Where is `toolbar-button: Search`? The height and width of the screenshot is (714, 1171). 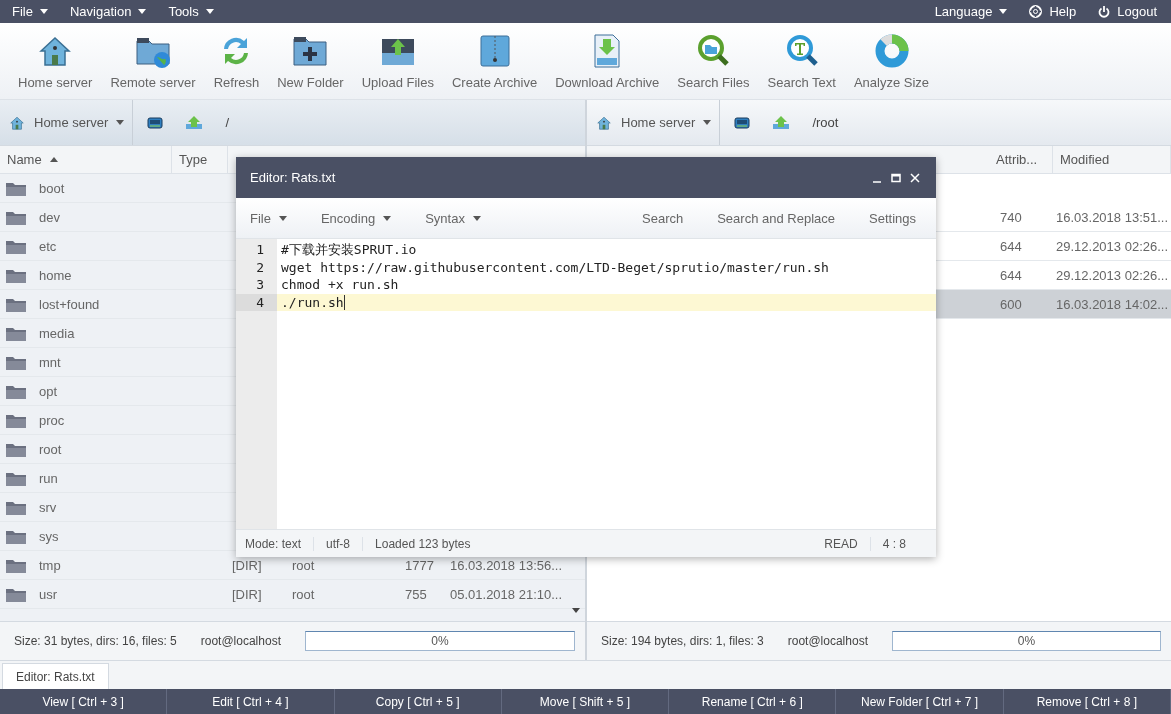
toolbar-button: Search is located at coordinates (663, 218).